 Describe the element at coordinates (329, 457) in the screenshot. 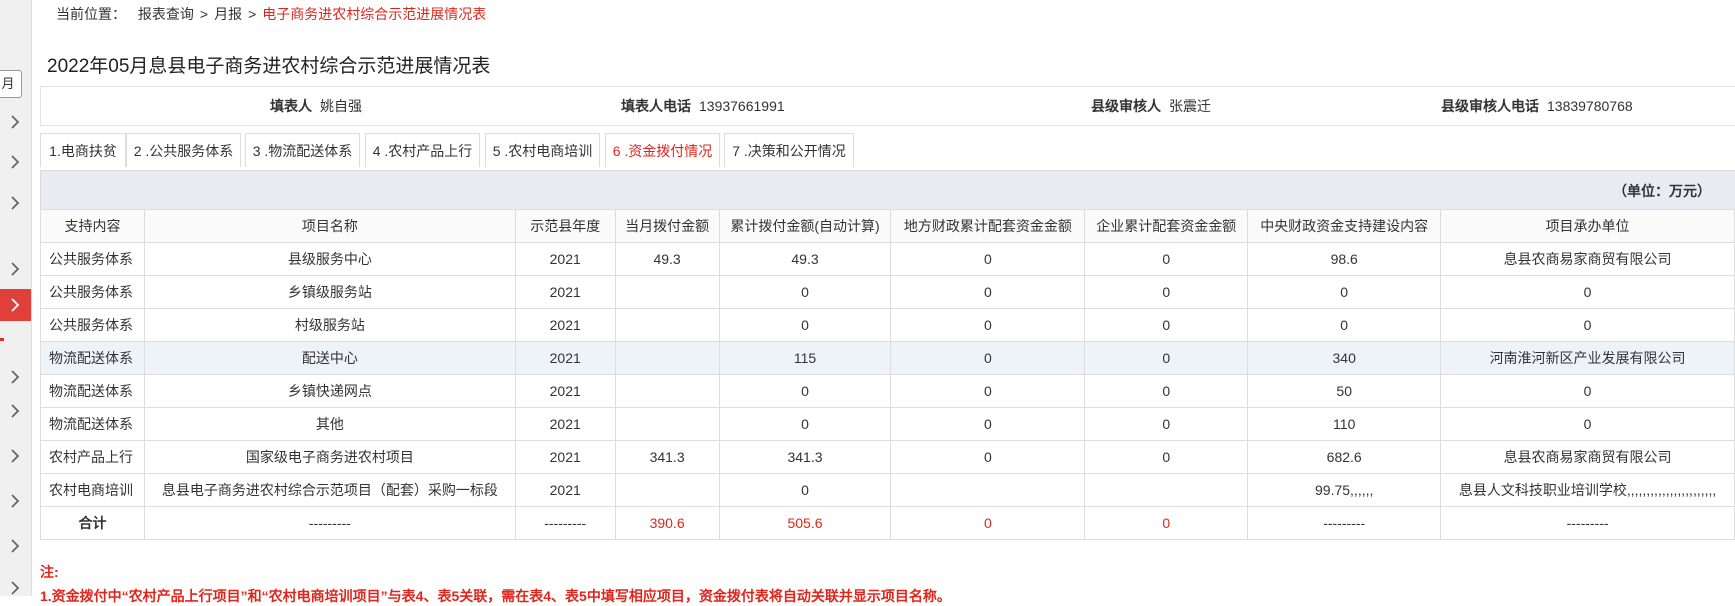

I see `cell: 国家级电子商务进农村项目` at that location.